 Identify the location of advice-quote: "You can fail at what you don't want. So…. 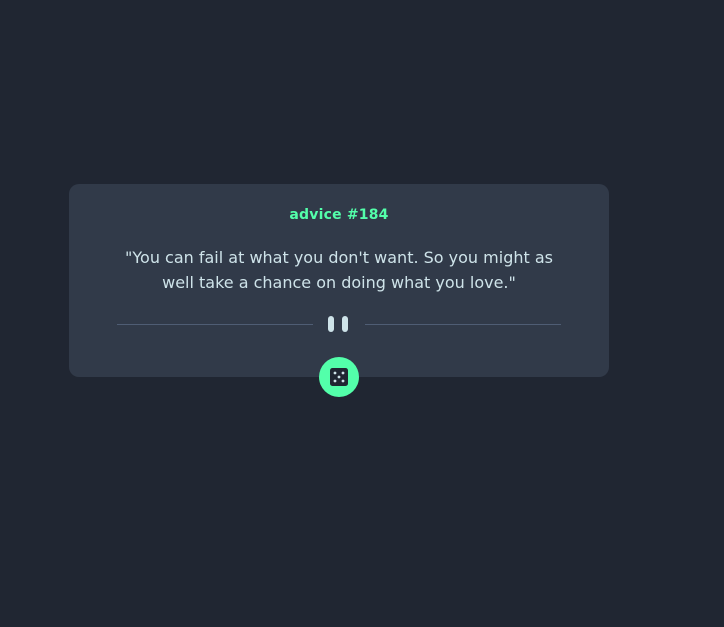
(339, 270).